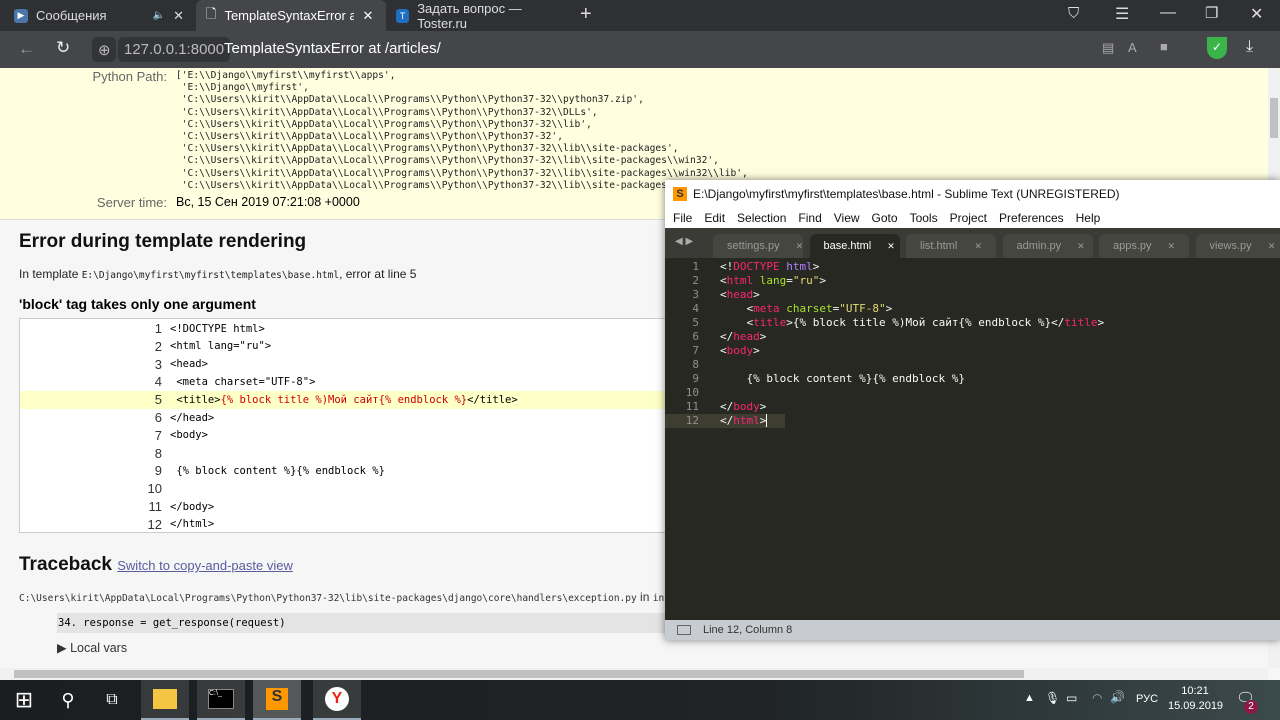 The height and width of the screenshot is (720, 1280). I want to click on menu-view: View, so click(847, 218).